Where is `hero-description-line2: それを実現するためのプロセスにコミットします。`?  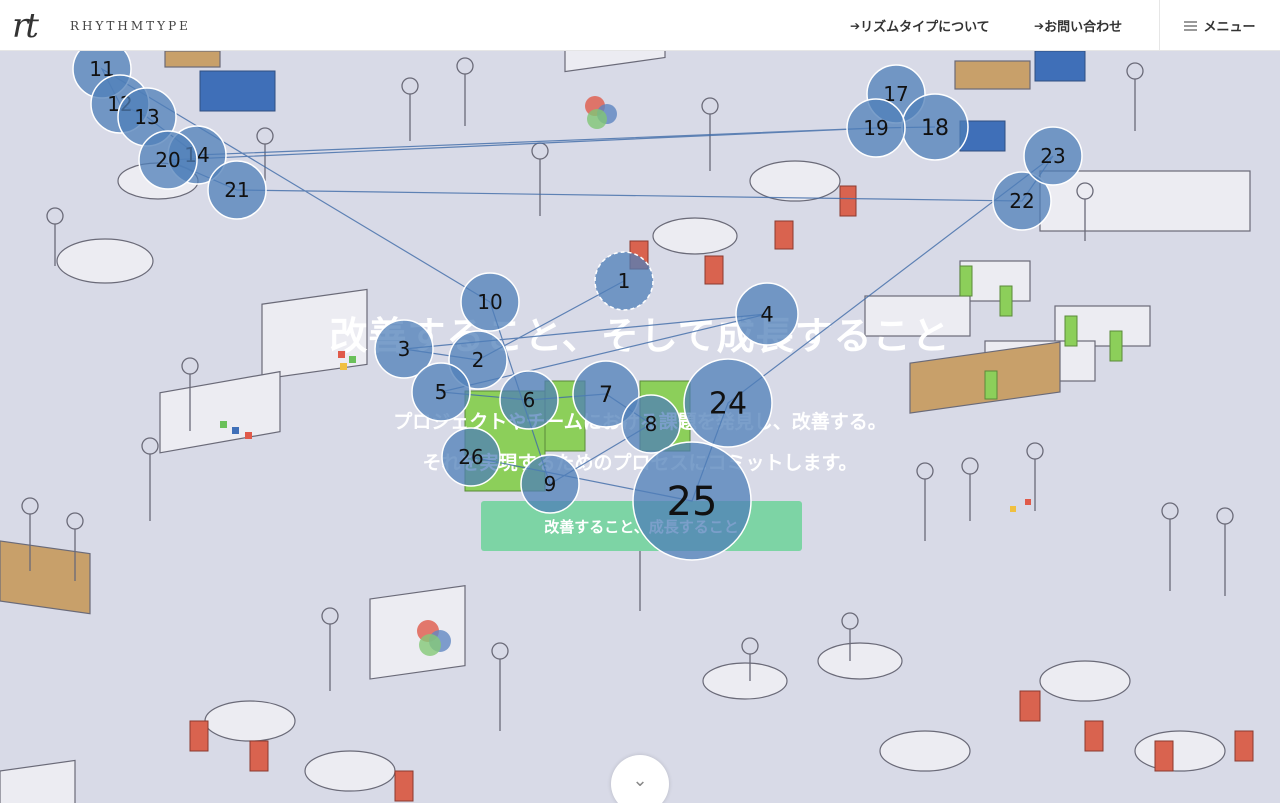
hero-description-line2: それを実現するためのプロセスにコミットします。 is located at coordinates (640, 463).